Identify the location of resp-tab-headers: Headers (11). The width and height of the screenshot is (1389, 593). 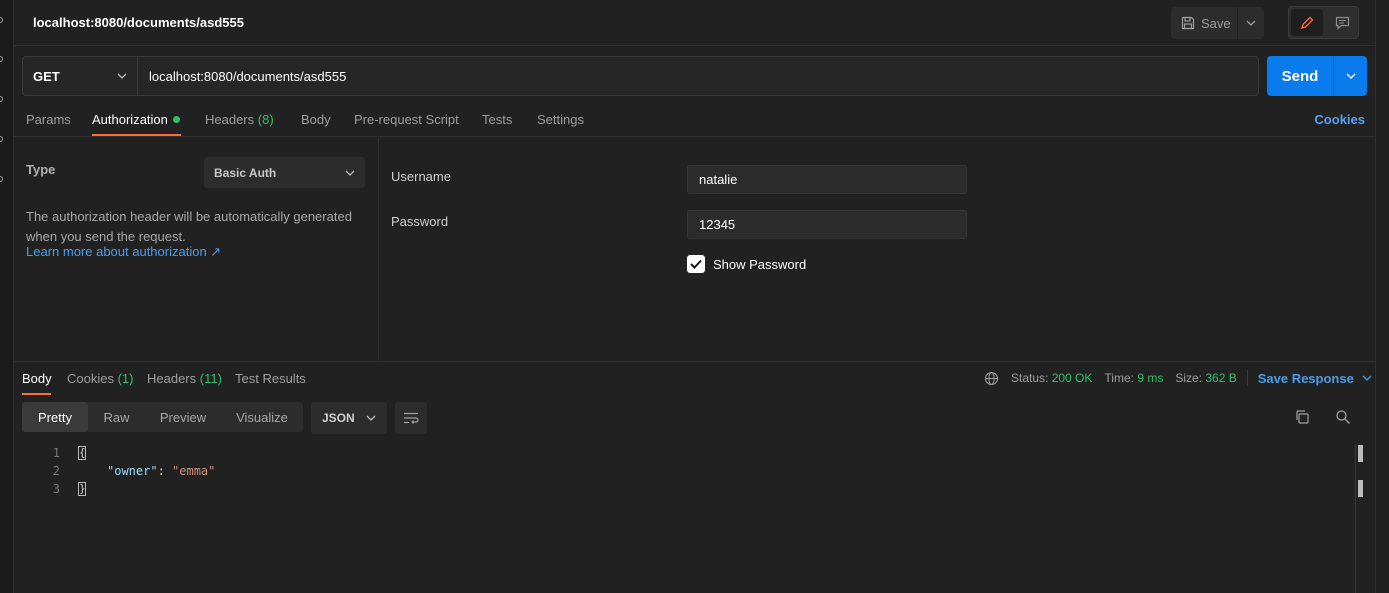
(184, 378).